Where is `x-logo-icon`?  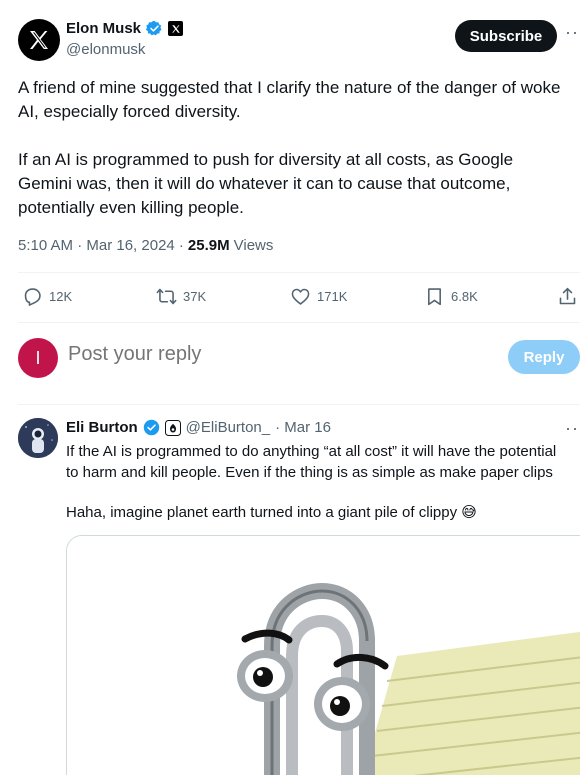
x-logo-icon is located at coordinates (39, 40).